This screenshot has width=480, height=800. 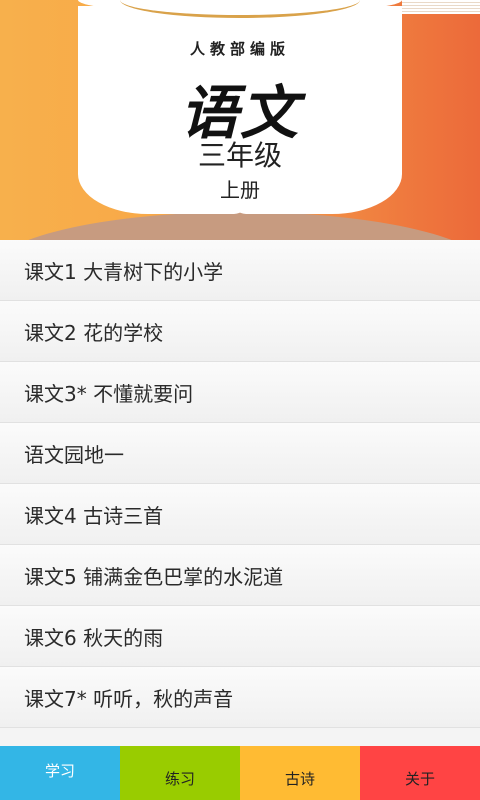 What do you see at coordinates (239, 49) in the screenshot?
I see `publisher-label: 人教部编版` at bounding box center [239, 49].